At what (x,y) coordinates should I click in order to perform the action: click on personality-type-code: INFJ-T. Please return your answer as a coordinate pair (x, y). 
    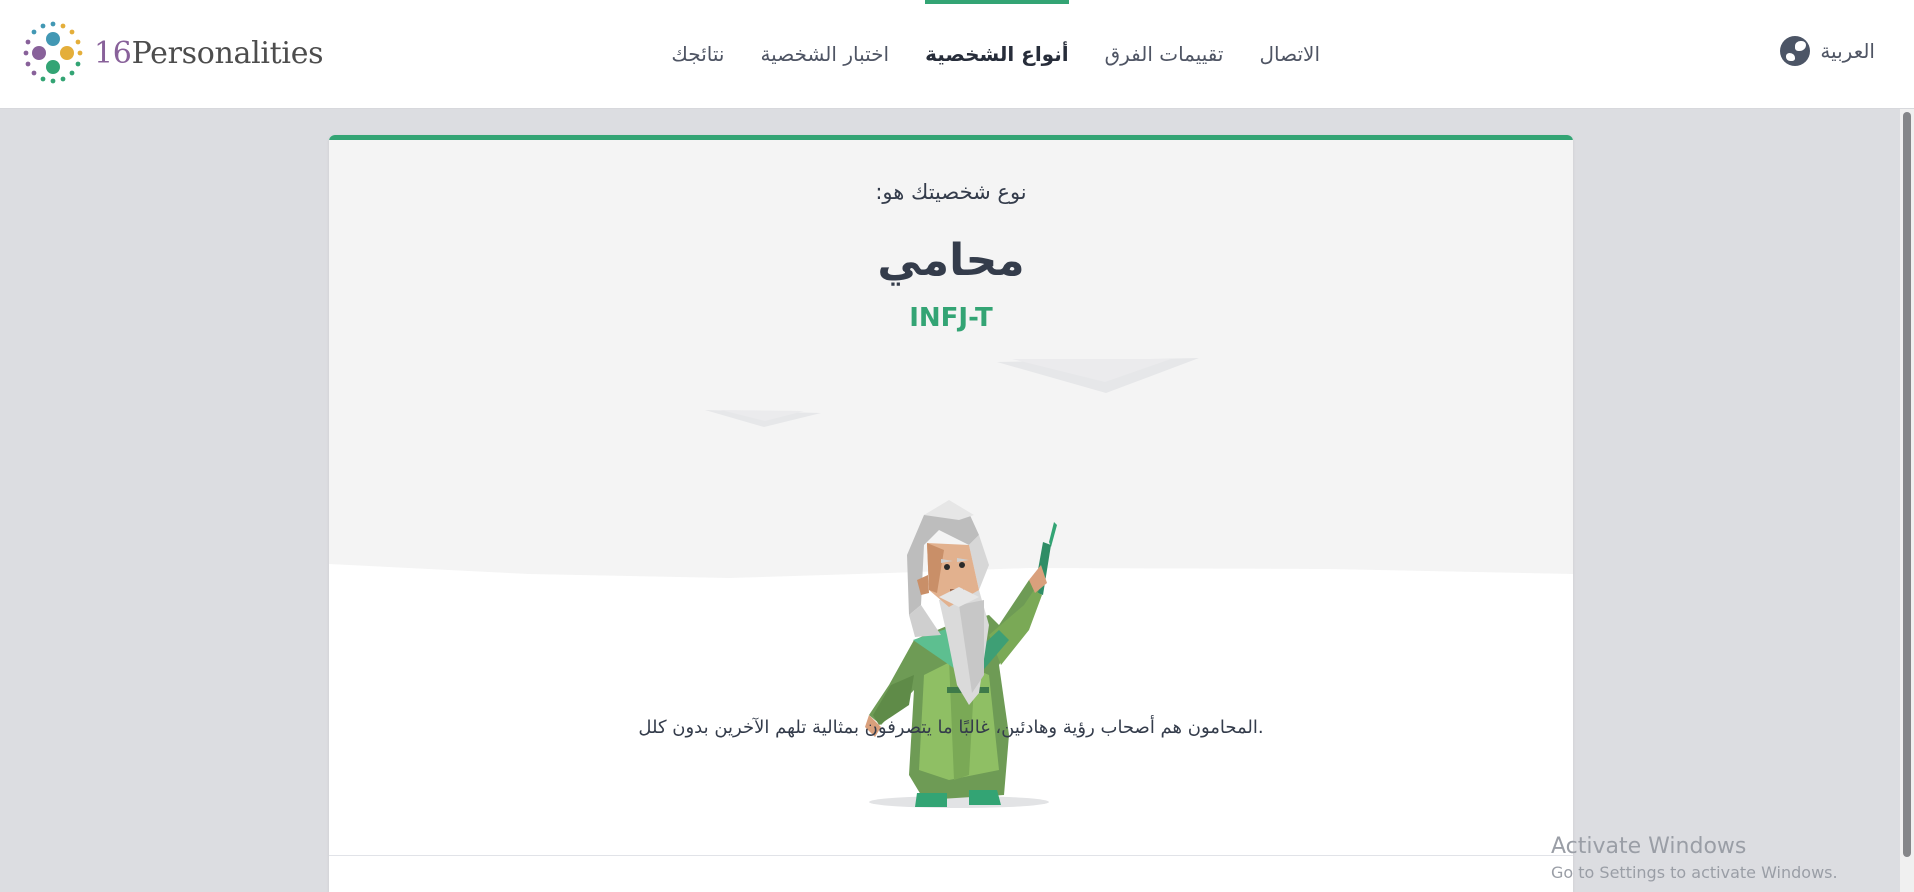
    Looking at the image, I should click on (951, 318).